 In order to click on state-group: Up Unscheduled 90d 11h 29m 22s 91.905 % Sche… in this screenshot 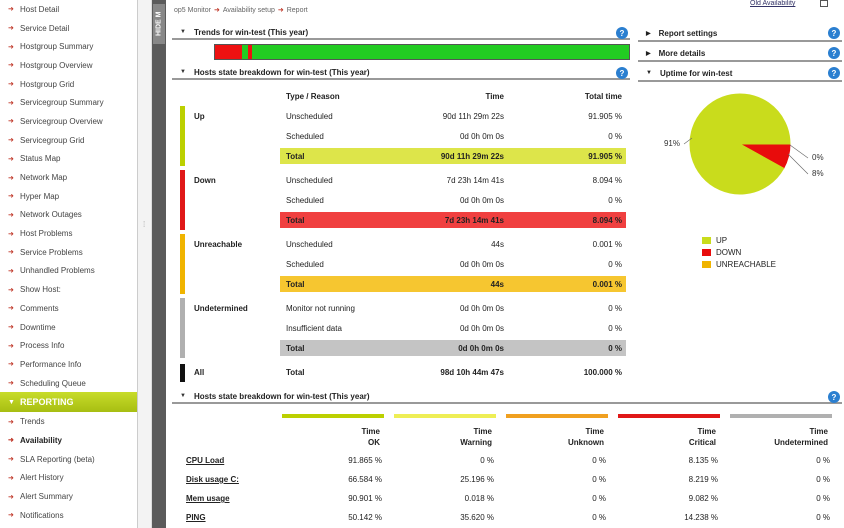, I will do `click(403, 136)`.